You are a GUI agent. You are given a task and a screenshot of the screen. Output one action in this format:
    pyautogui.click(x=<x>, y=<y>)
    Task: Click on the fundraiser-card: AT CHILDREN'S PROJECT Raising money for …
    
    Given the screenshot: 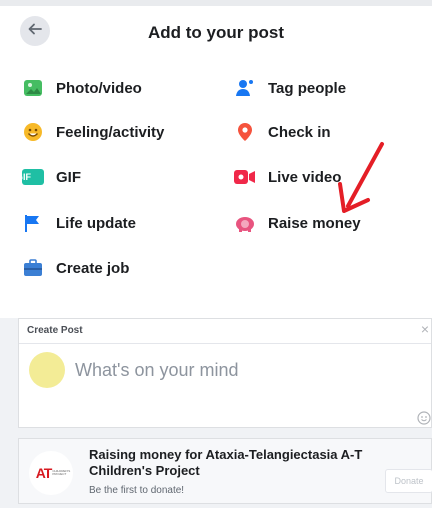 What is the action you would take?
    pyautogui.click(x=225, y=471)
    